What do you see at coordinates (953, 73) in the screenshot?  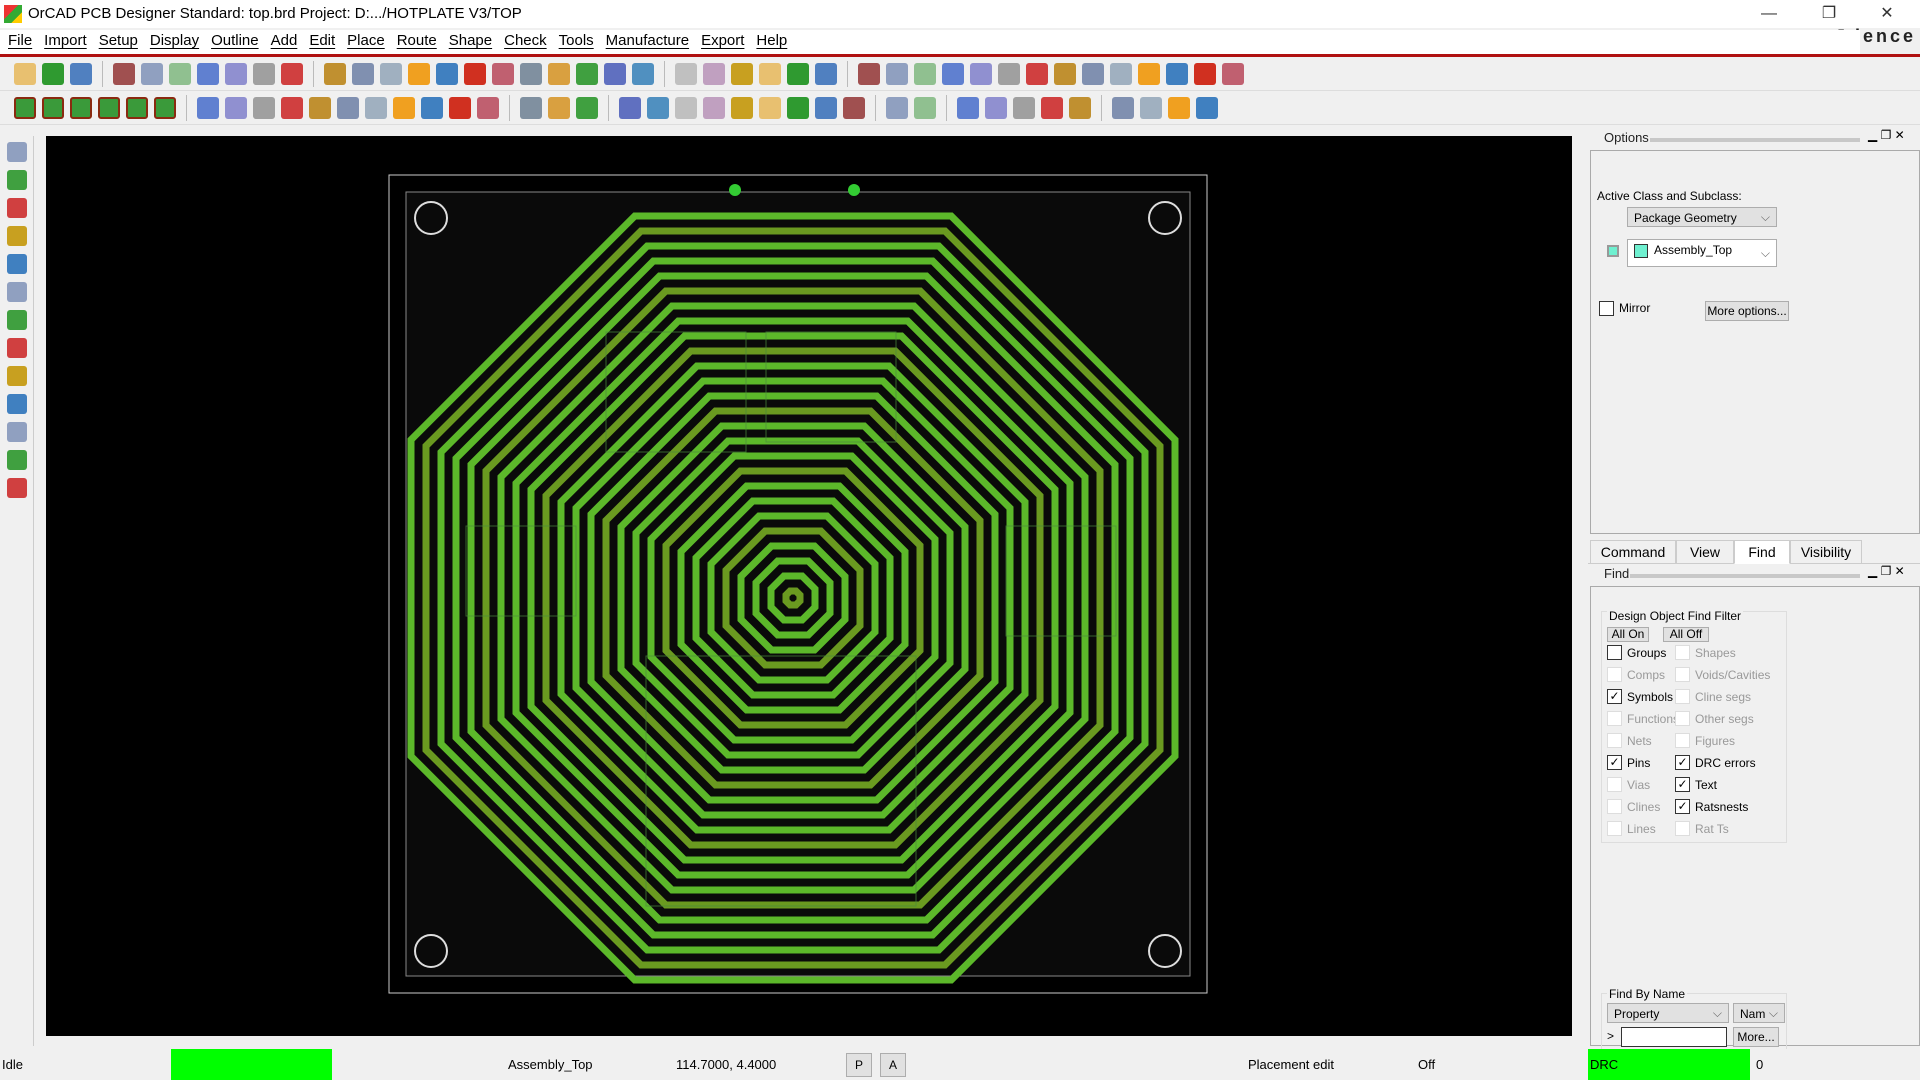 I see `tb1-tool-31-icon` at bounding box center [953, 73].